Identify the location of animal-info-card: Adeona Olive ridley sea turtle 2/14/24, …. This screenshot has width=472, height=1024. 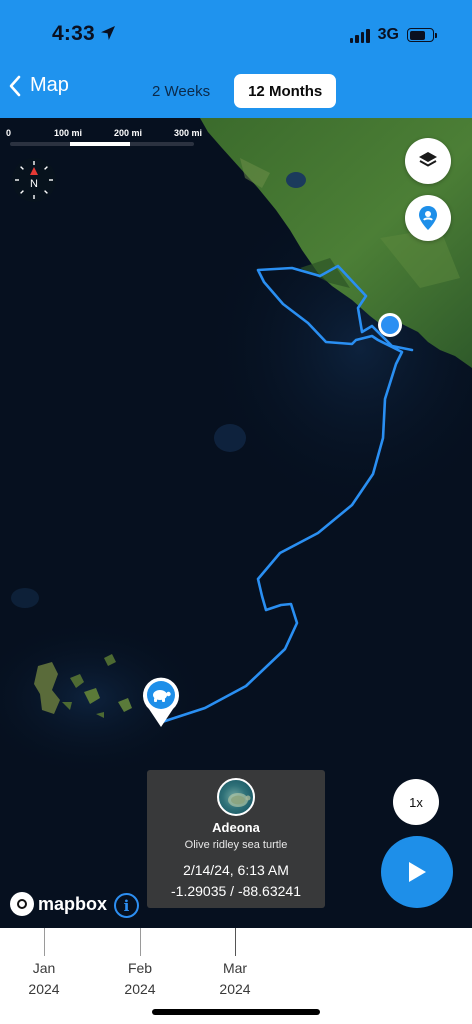
(236, 839).